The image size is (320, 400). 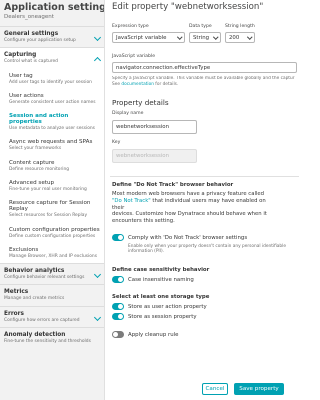 What do you see at coordinates (54, 7) in the screenshot?
I see `app-settings-title: Application settings` at bounding box center [54, 7].